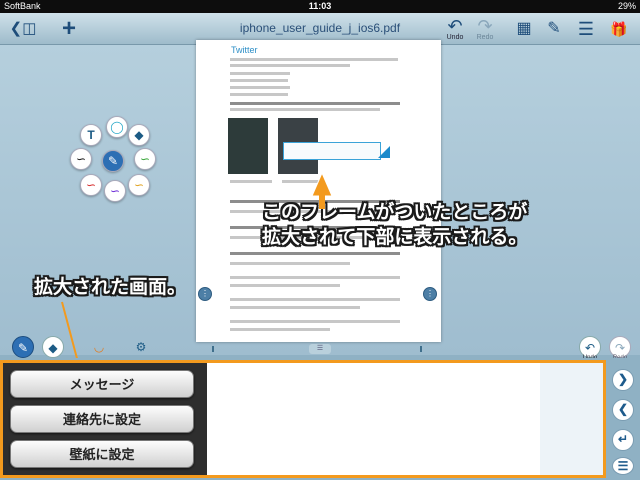 The height and width of the screenshot is (480, 640). Describe the element at coordinates (139, 135) in the screenshot. I see `eraser-tool-icon: ◆` at that location.